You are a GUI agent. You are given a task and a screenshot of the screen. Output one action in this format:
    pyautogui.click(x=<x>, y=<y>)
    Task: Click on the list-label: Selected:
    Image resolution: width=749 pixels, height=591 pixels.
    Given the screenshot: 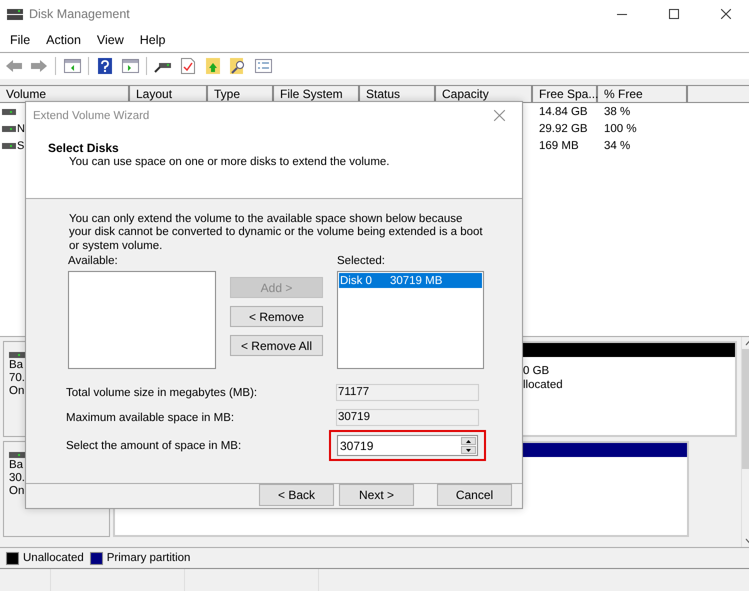 What is the action you would take?
    pyautogui.click(x=361, y=261)
    